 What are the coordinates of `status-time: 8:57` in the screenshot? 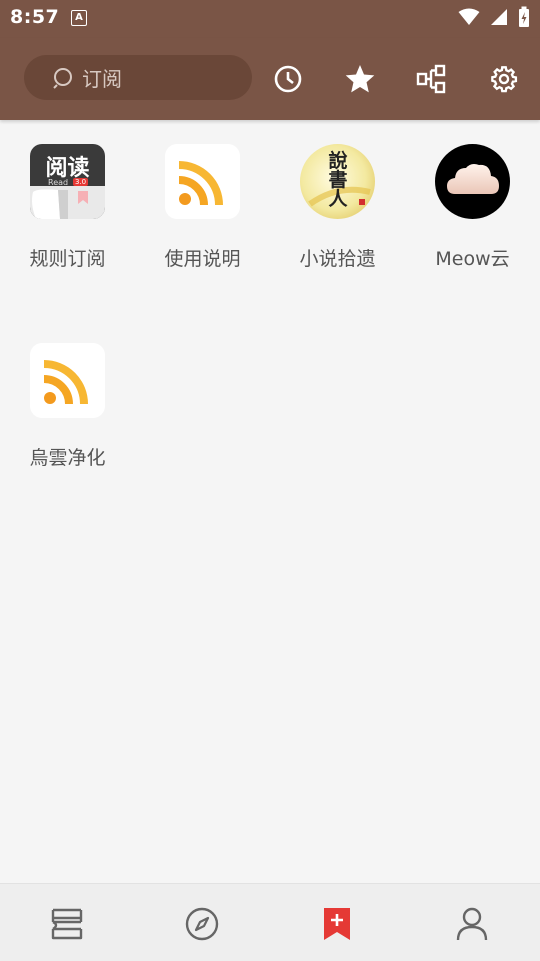 It's located at (35, 17).